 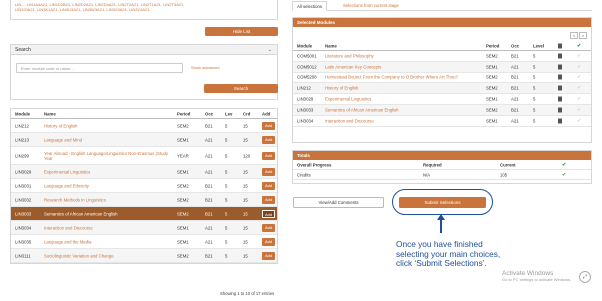 What do you see at coordinates (241, 31) in the screenshot?
I see `hide-list-button: Hide List` at bounding box center [241, 31].